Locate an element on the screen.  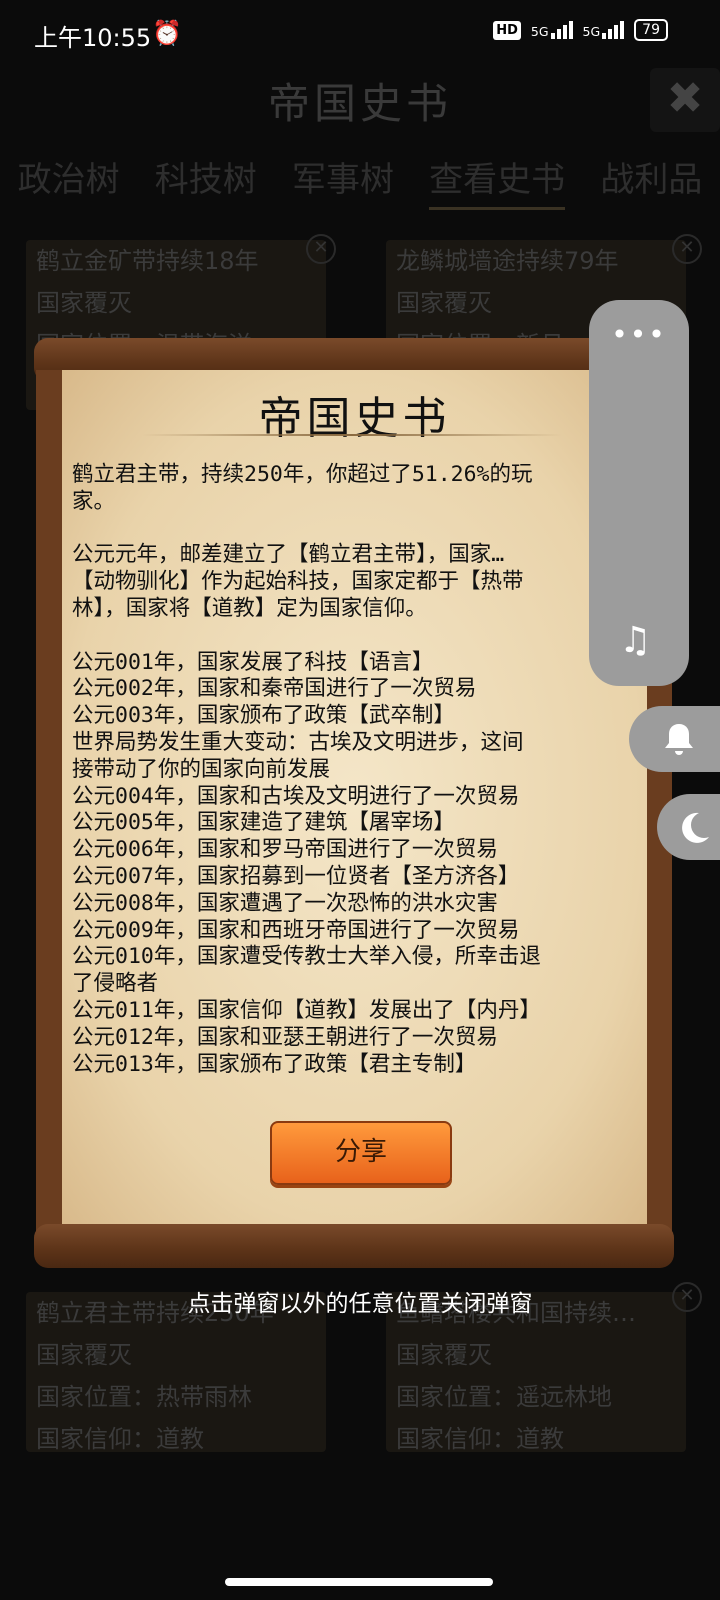
signal-2: 5G is located at coordinates (604, 30).